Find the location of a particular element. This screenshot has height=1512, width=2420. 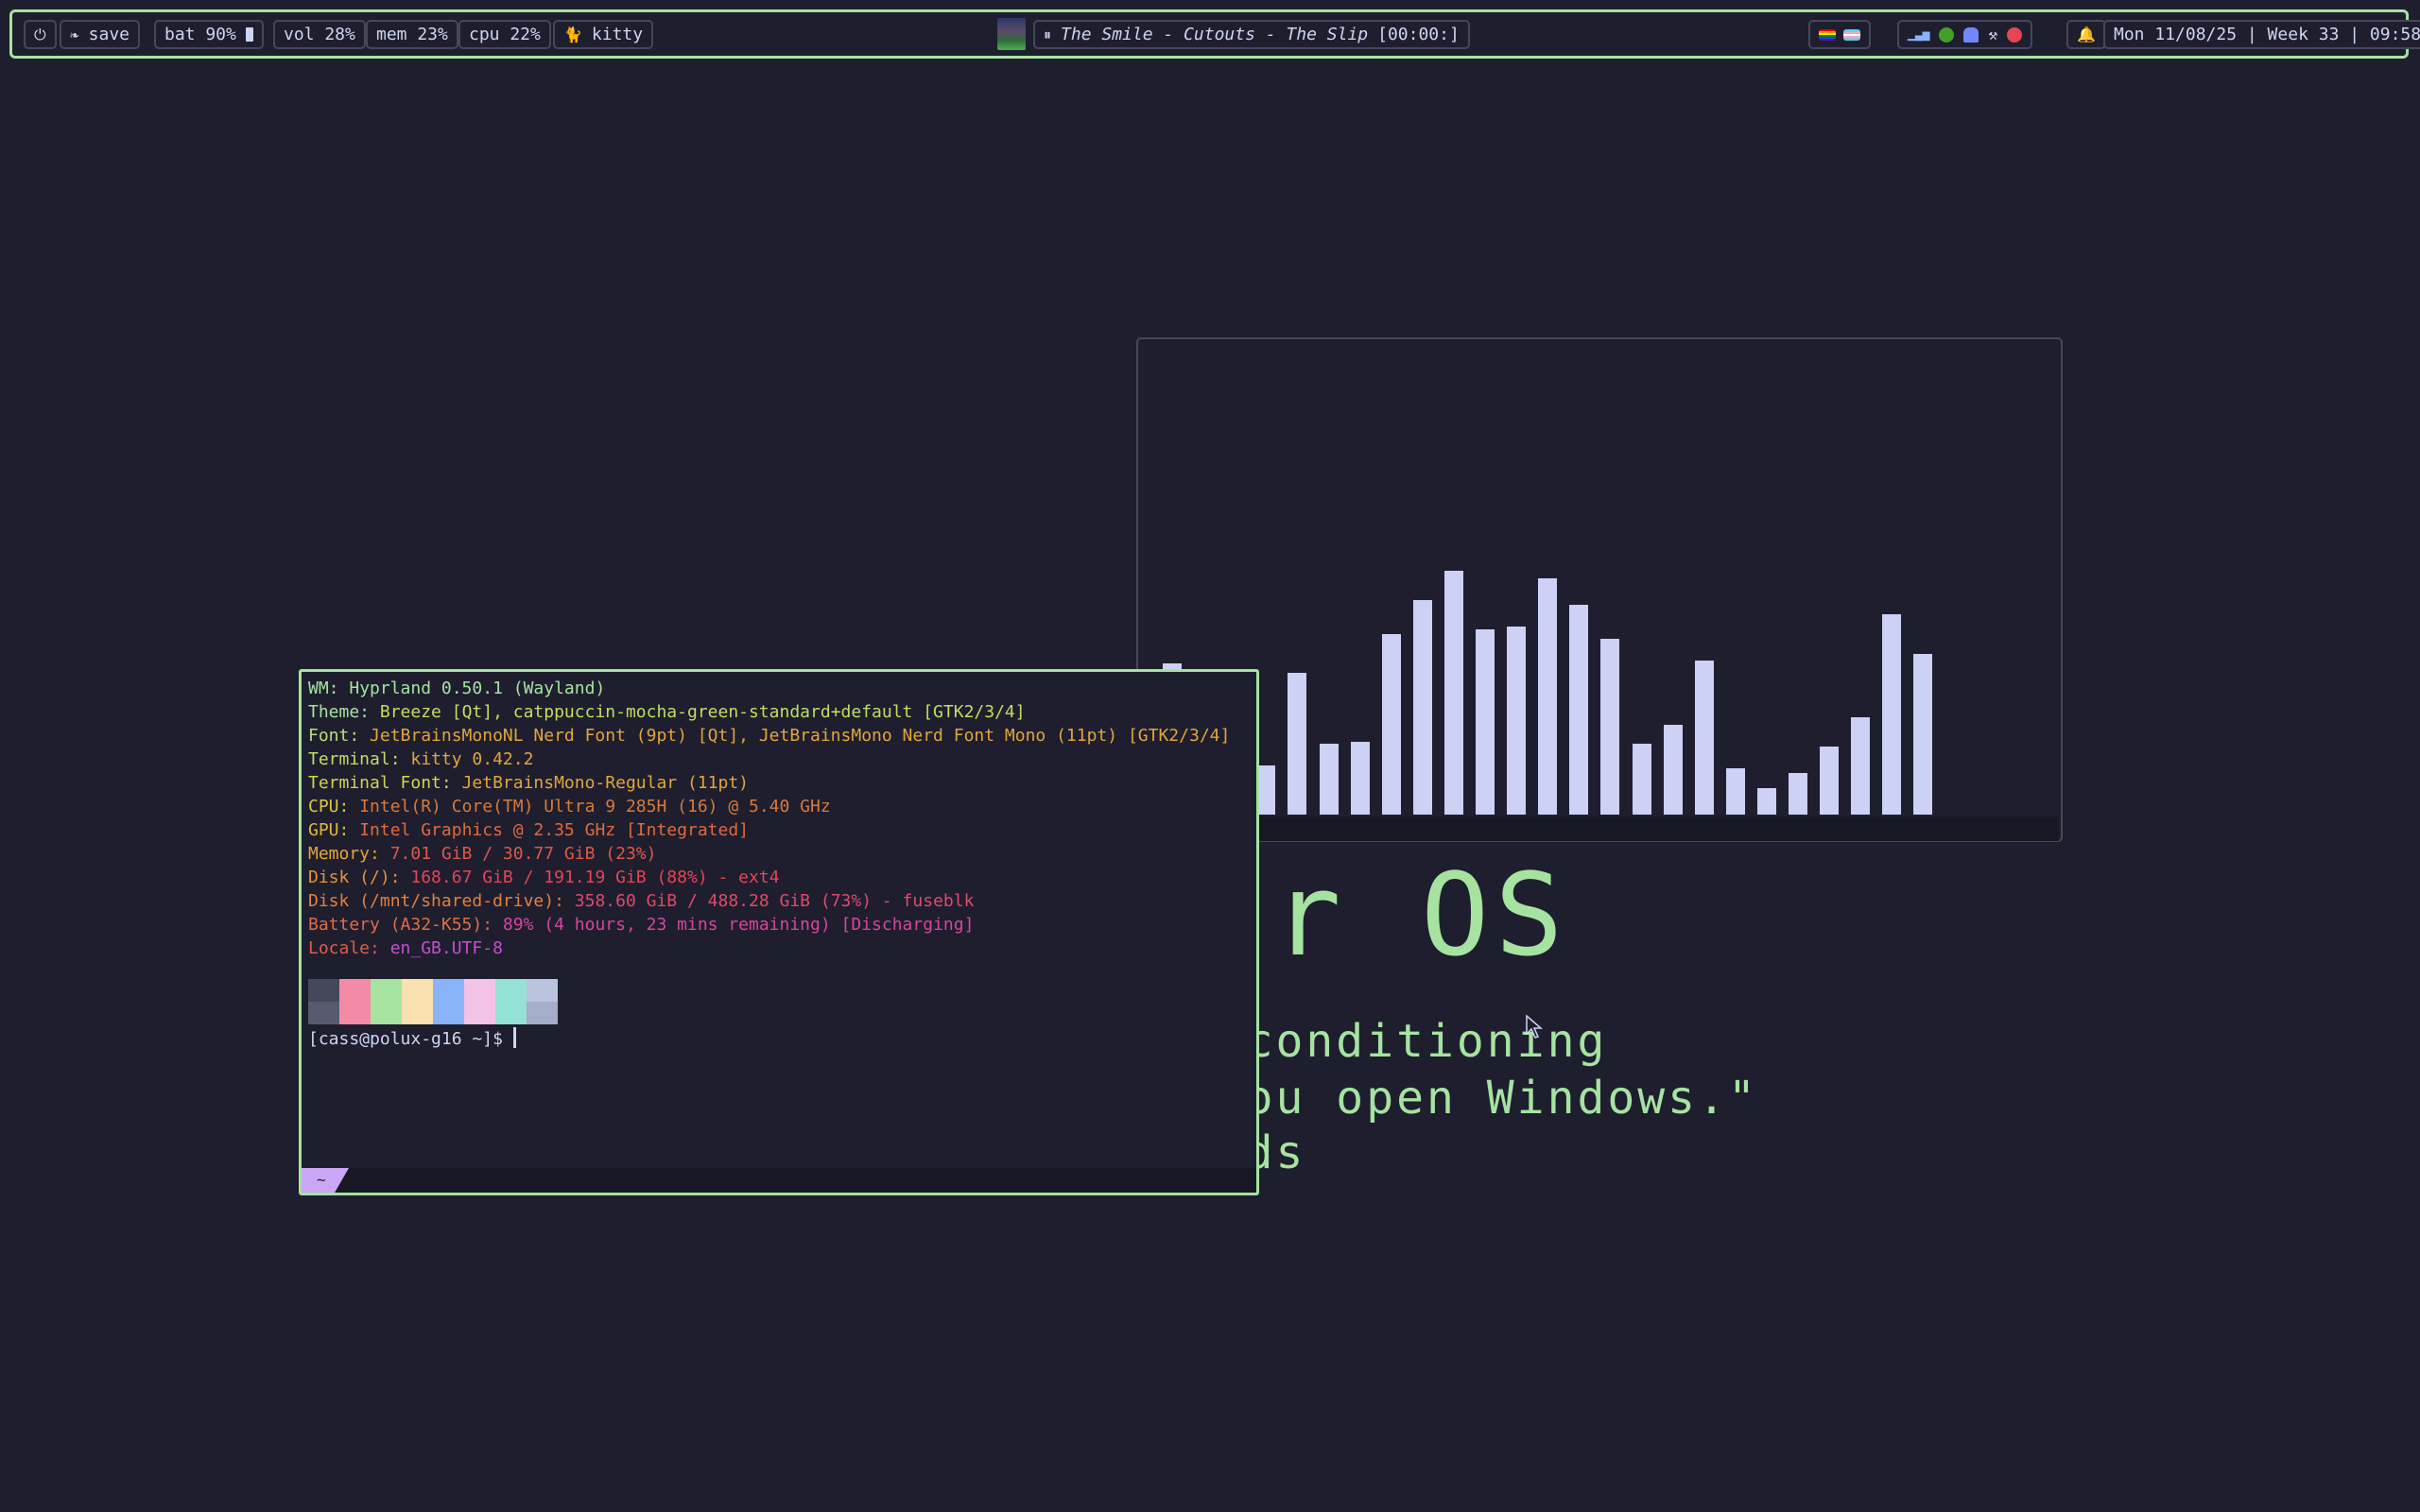

terminal-line-key: Terminal Font: is located at coordinates (380, 783).